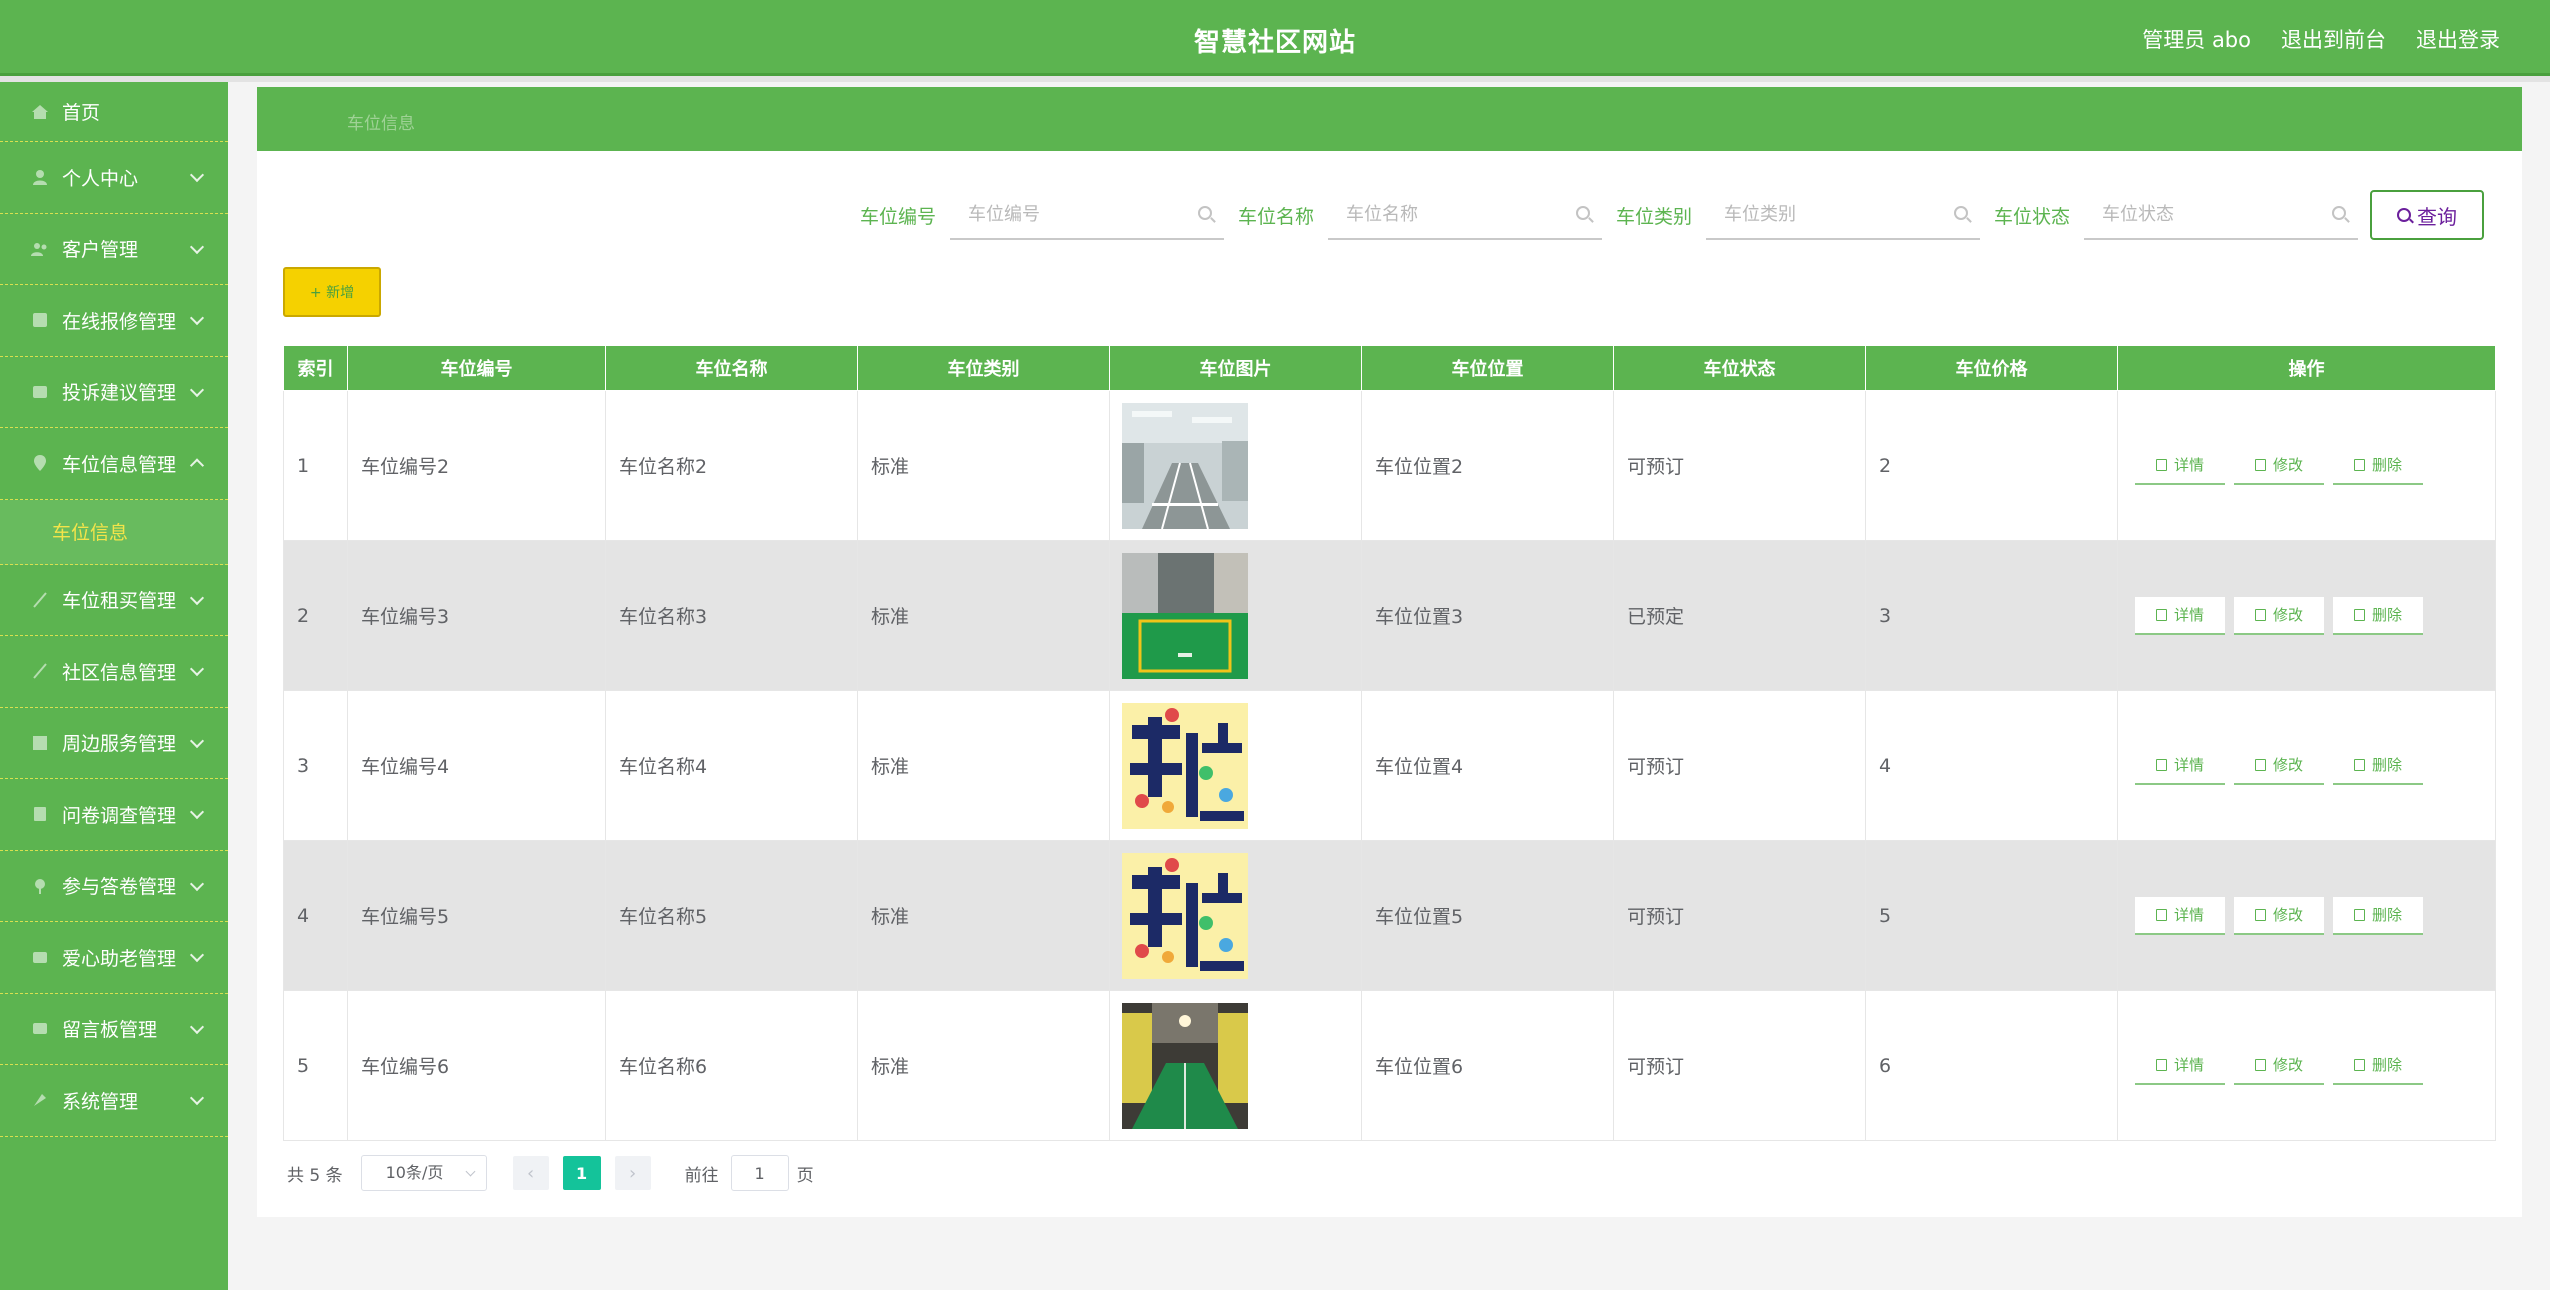  I want to click on add-button: + 新增, so click(332, 292).